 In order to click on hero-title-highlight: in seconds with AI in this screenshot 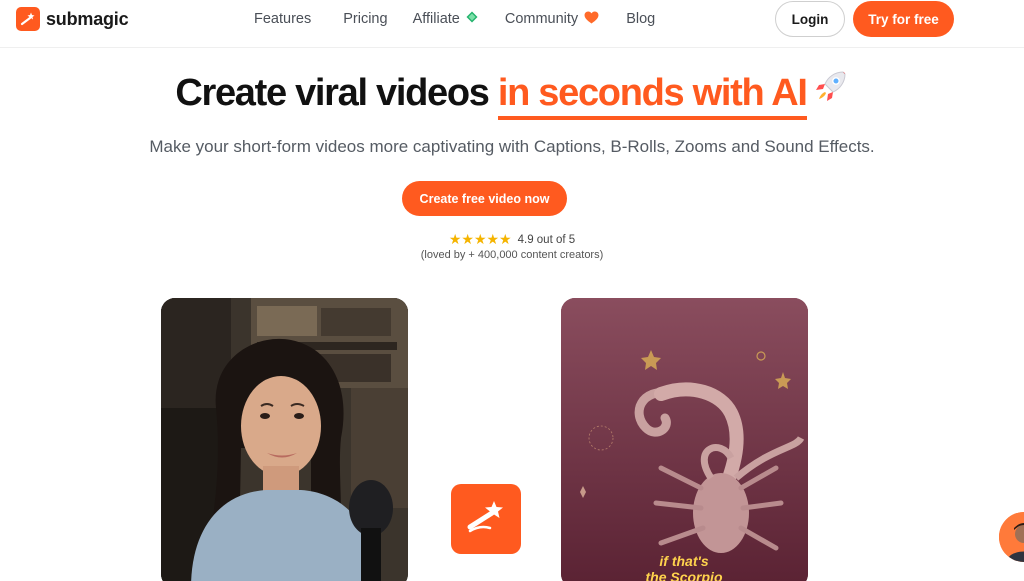, I will do `click(652, 96)`.